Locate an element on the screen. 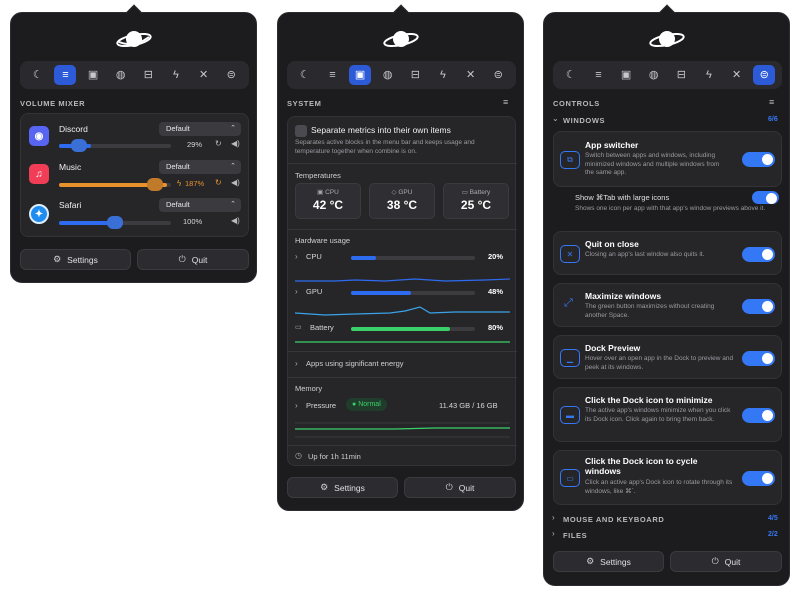  app-name: Music is located at coordinates (70, 167).